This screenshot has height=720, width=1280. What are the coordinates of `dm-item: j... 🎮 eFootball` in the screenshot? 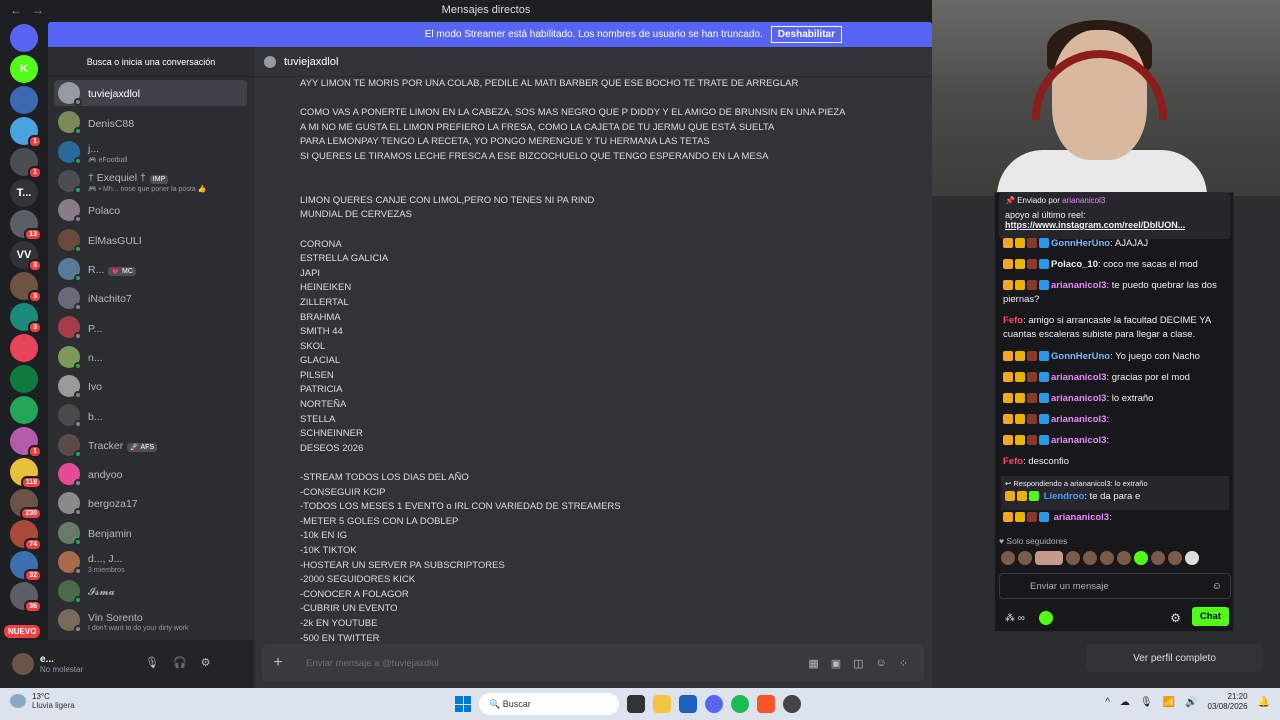 It's located at (150, 152).